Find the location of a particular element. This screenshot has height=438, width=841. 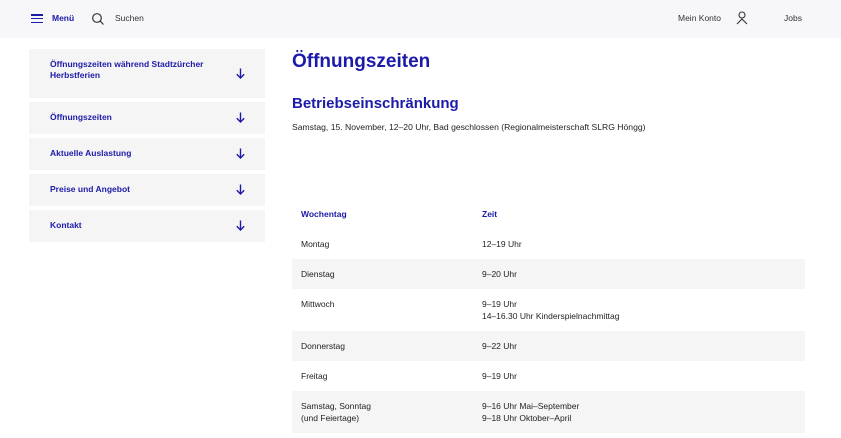

hamburger-icon is located at coordinates (37, 18).